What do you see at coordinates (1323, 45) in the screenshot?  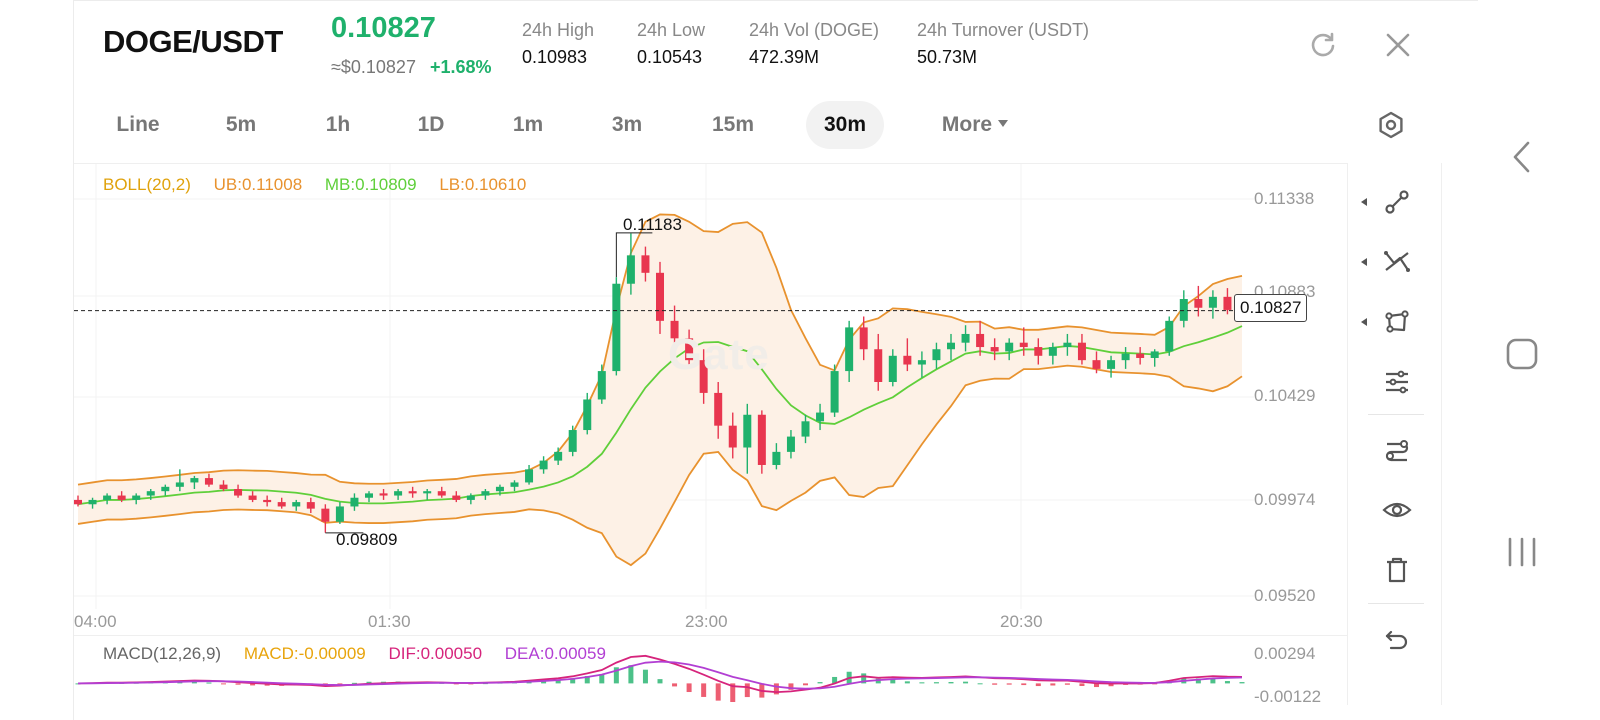 I see `refresh-icon` at bounding box center [1323, 45].